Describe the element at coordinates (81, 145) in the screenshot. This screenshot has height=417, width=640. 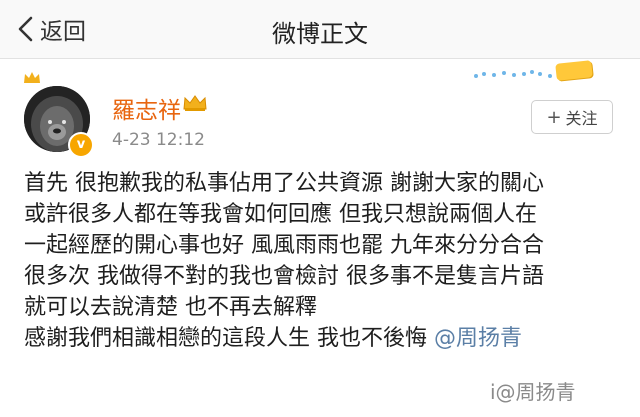
I see `verified-badge: v` at that location.